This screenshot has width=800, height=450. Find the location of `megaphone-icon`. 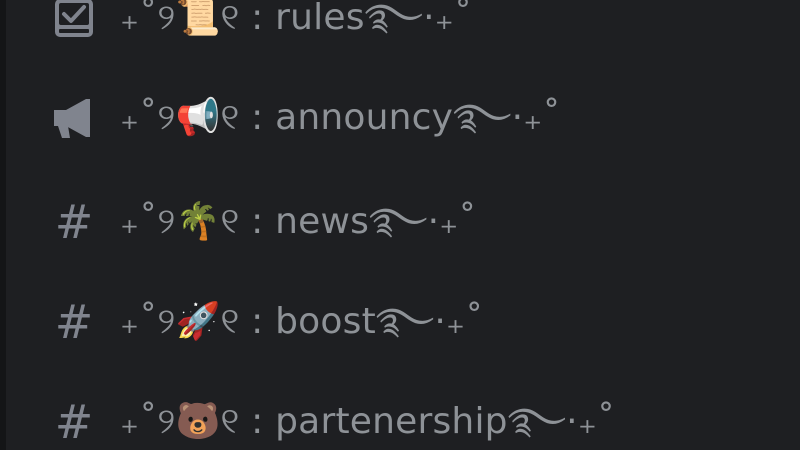

megaphone-icon is located at coordinates (74, 118).